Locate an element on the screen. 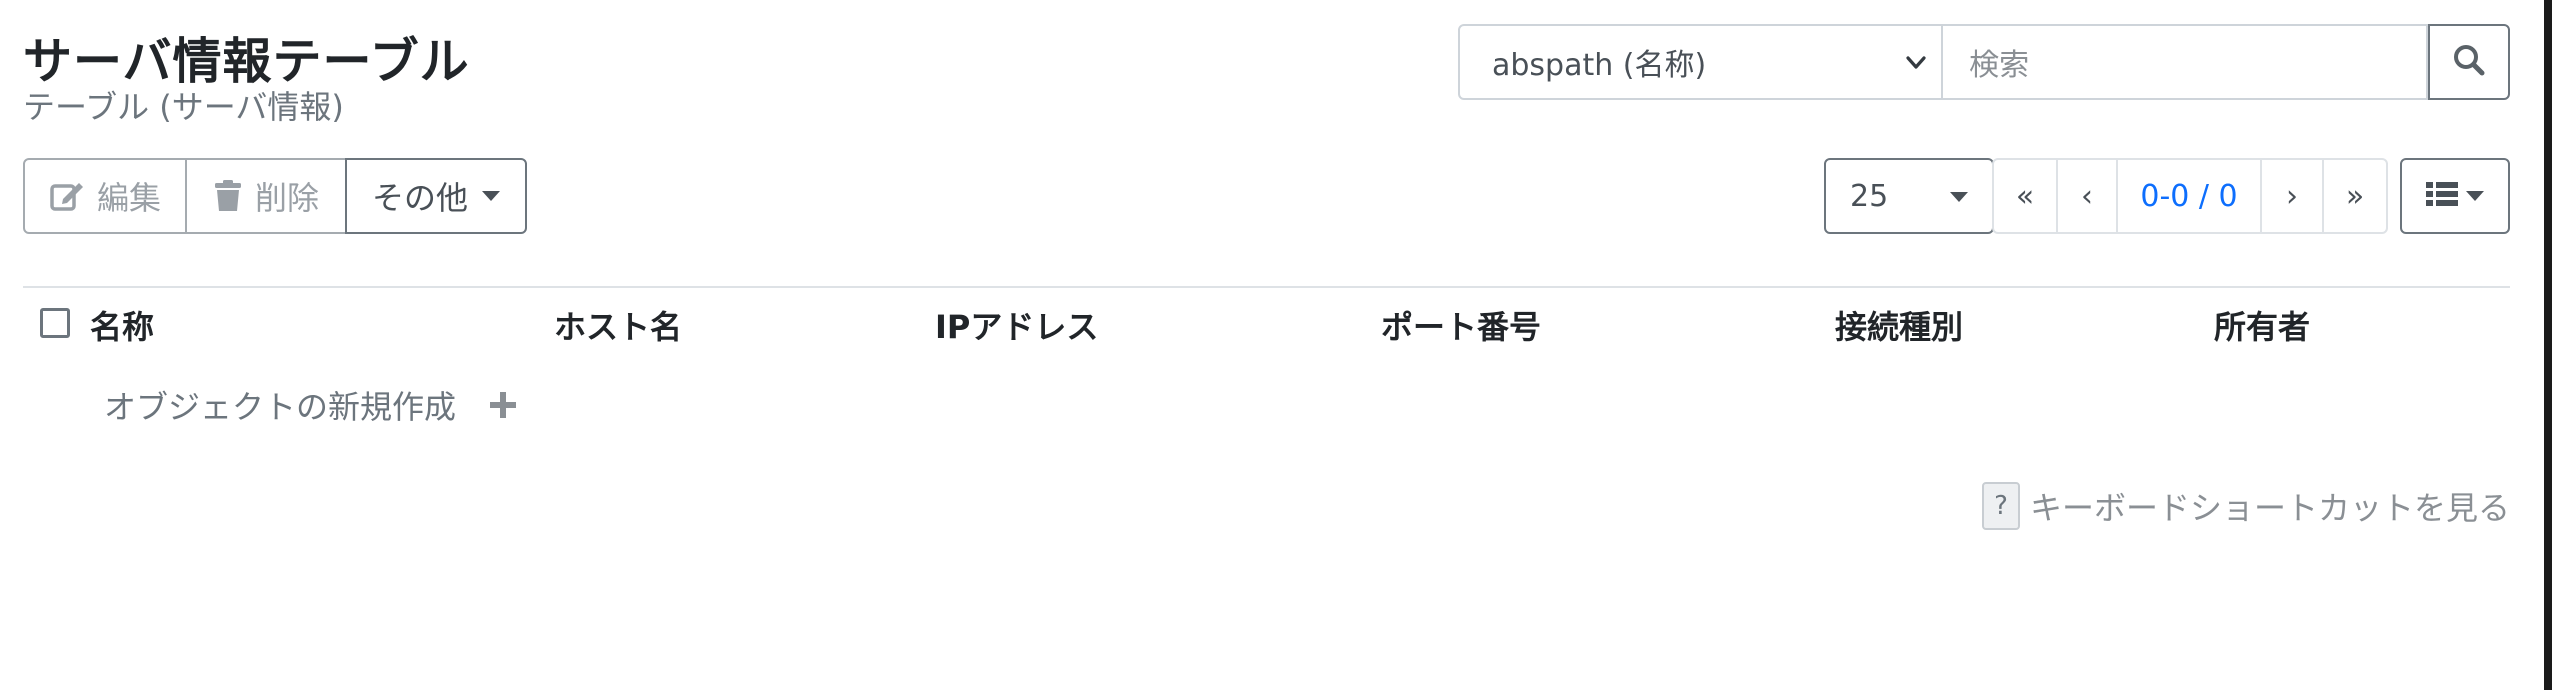 Image resolution: width=2552 pixels, height=690 pixels. search-placeholder: 検索 is located at coordinates (1999, 65).